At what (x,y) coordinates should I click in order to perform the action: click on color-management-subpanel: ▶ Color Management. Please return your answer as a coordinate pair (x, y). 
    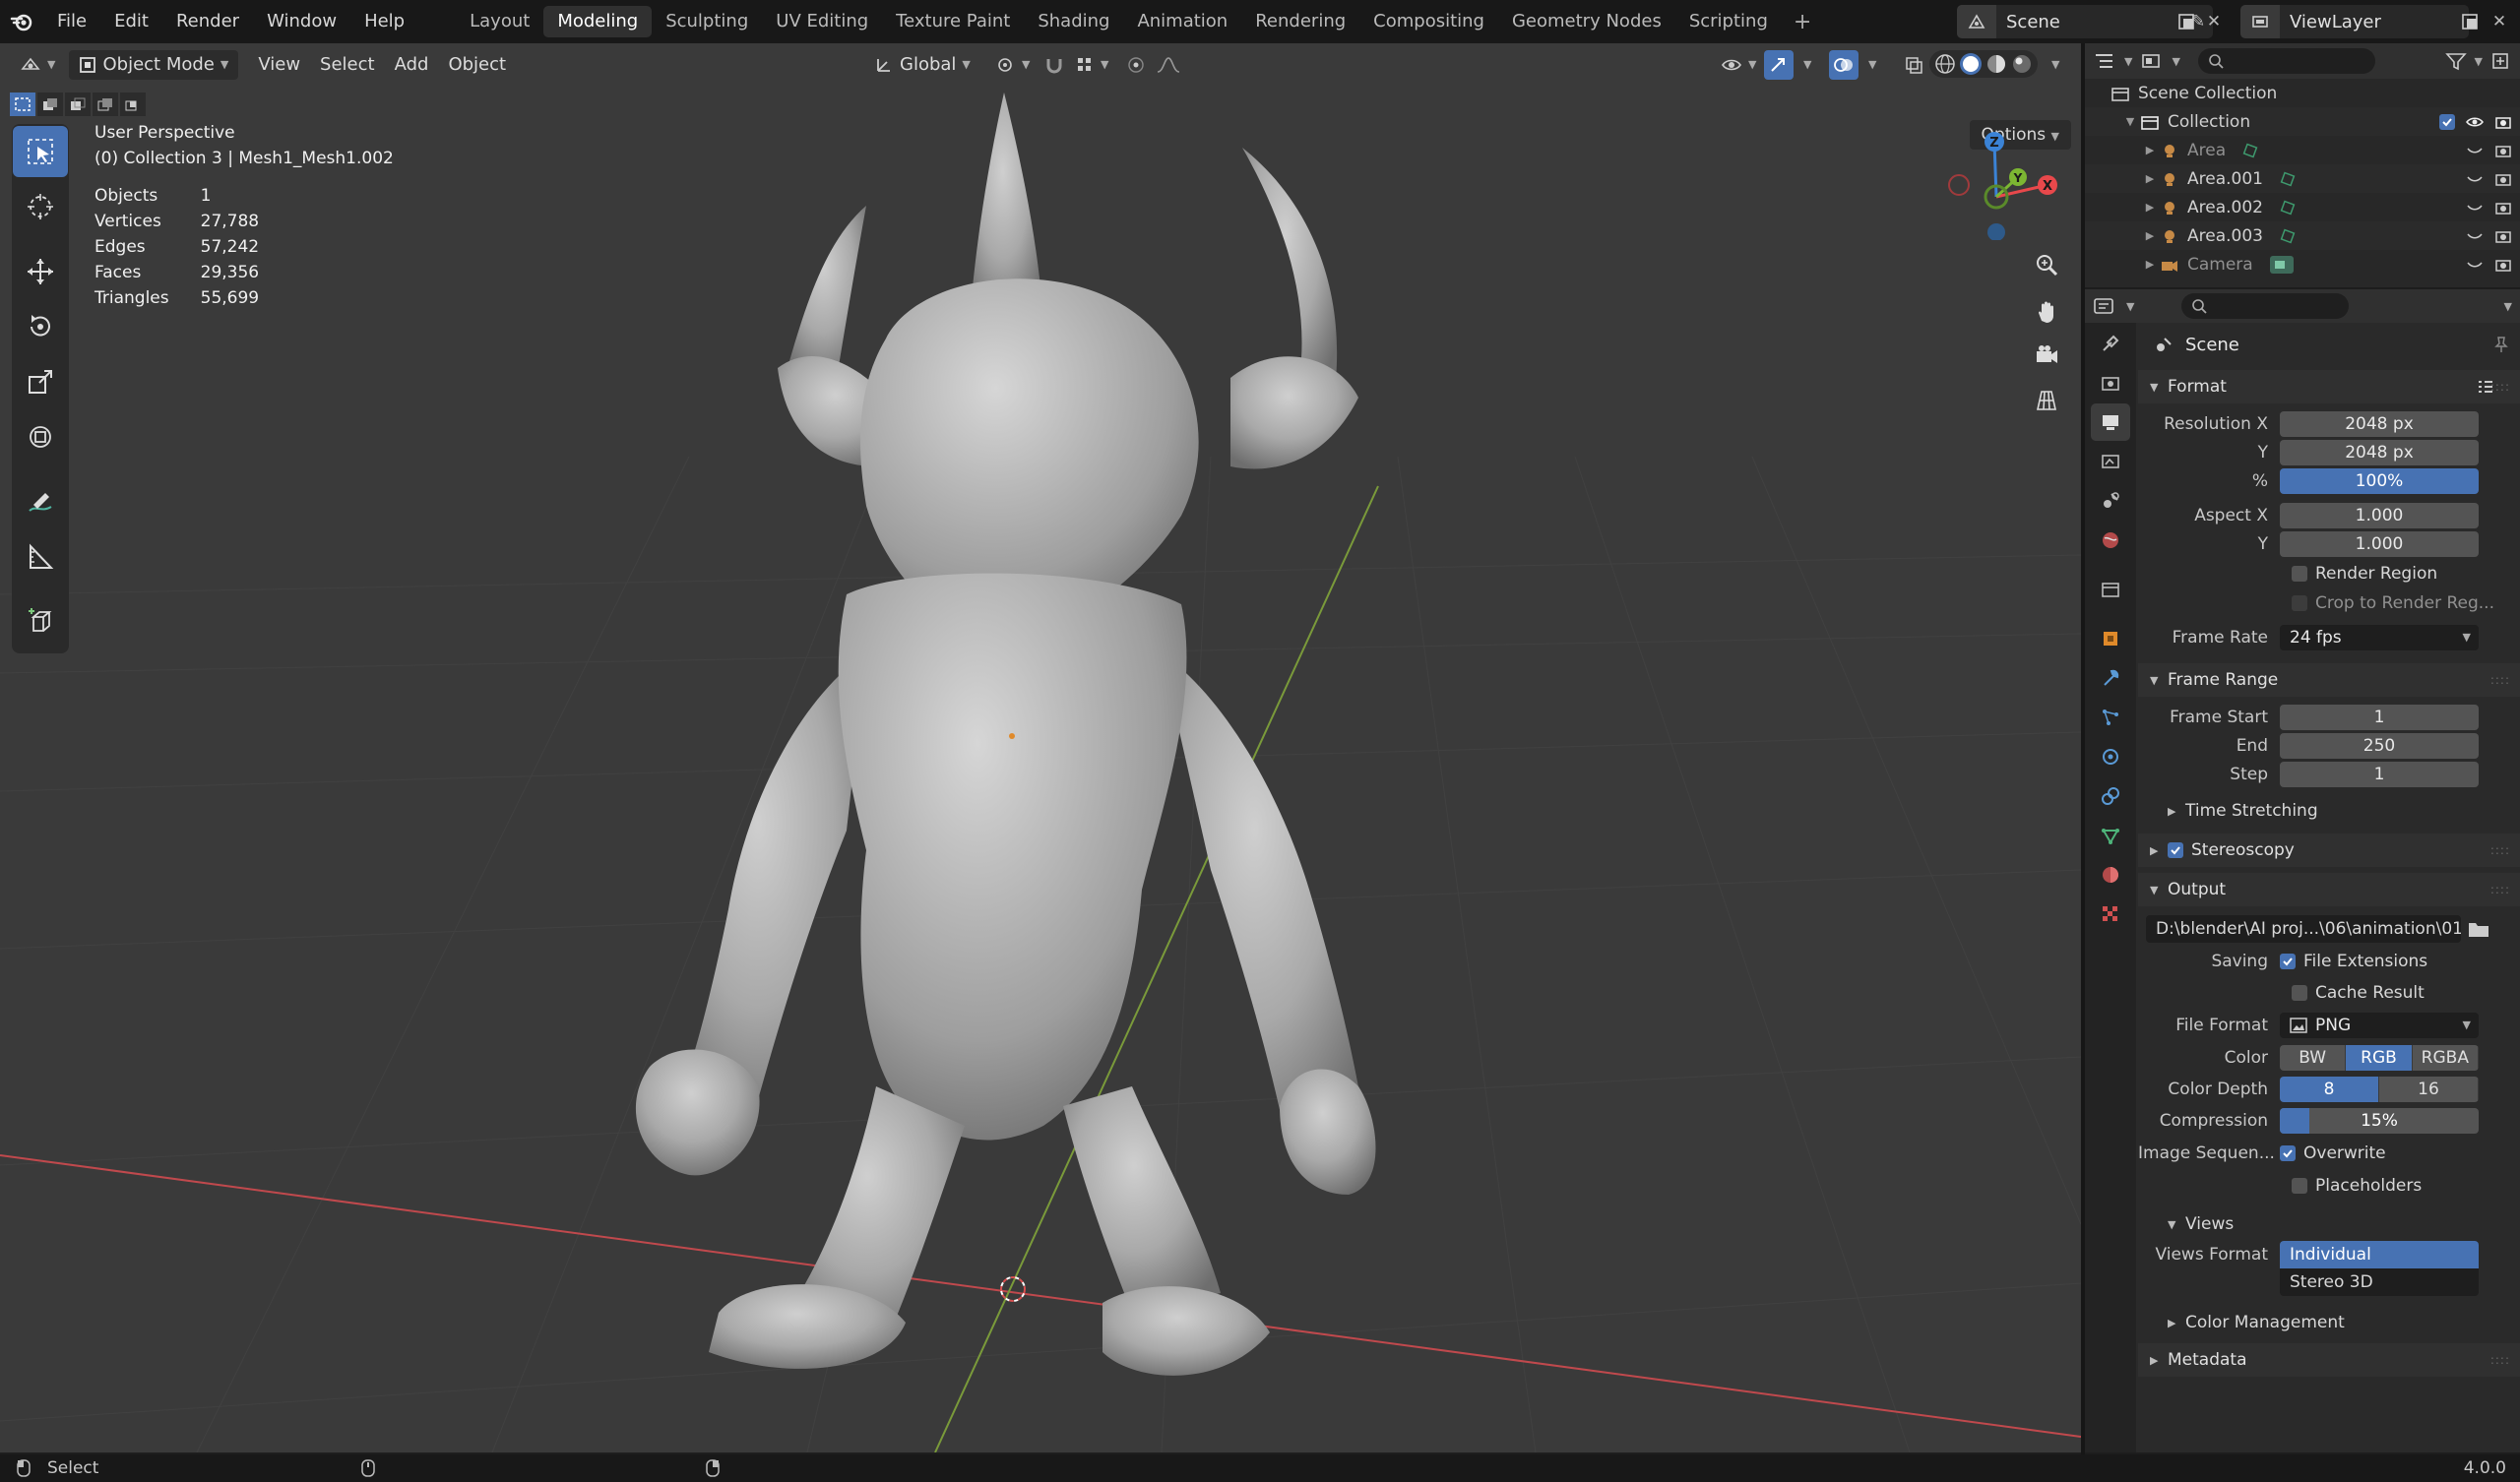
    Looking at the image, I should click on (2329, 1322).